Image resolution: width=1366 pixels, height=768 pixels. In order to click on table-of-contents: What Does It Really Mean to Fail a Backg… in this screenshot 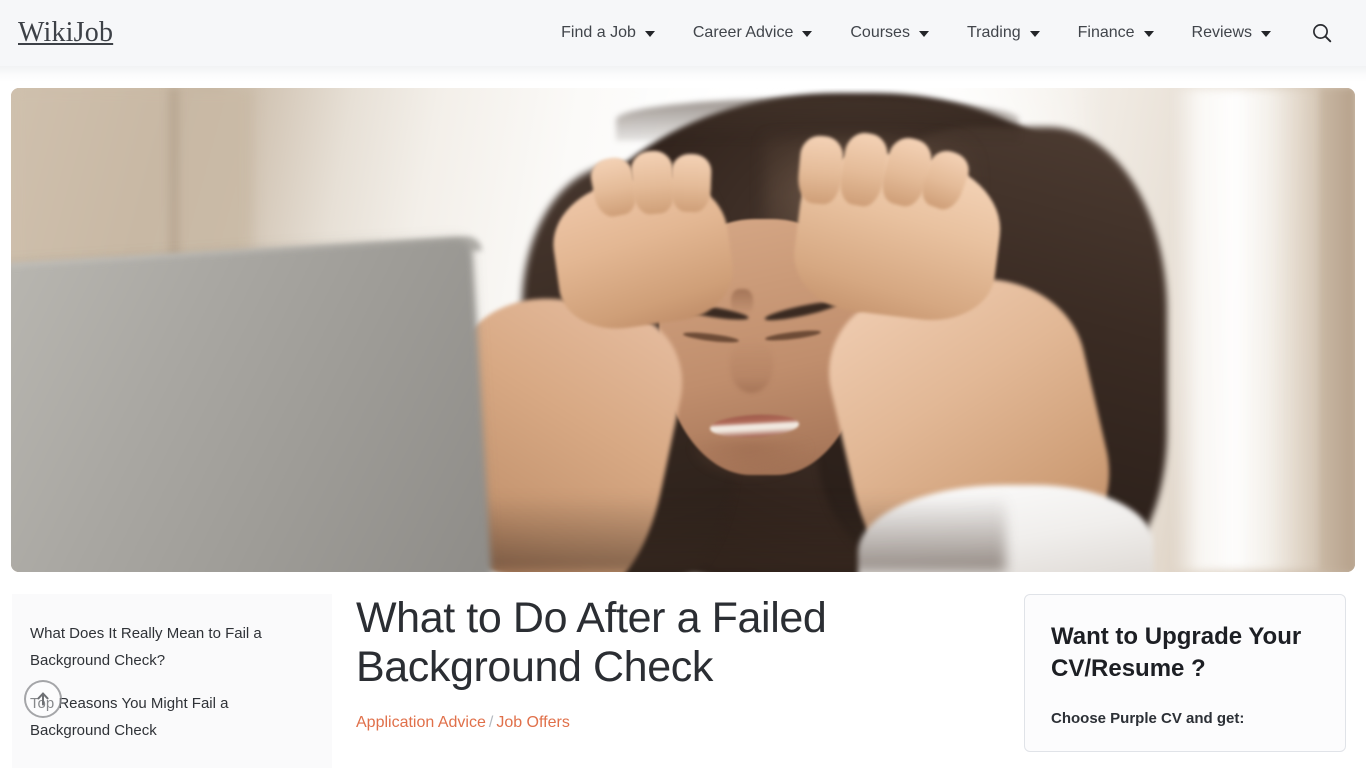, I will do `click(172, 681)`.